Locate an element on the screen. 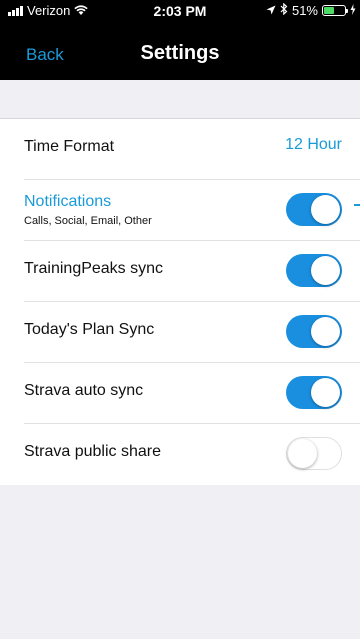 The width and height of the screenshot is (360, 639). page-title: Settings is located at coordinates (180, 53).